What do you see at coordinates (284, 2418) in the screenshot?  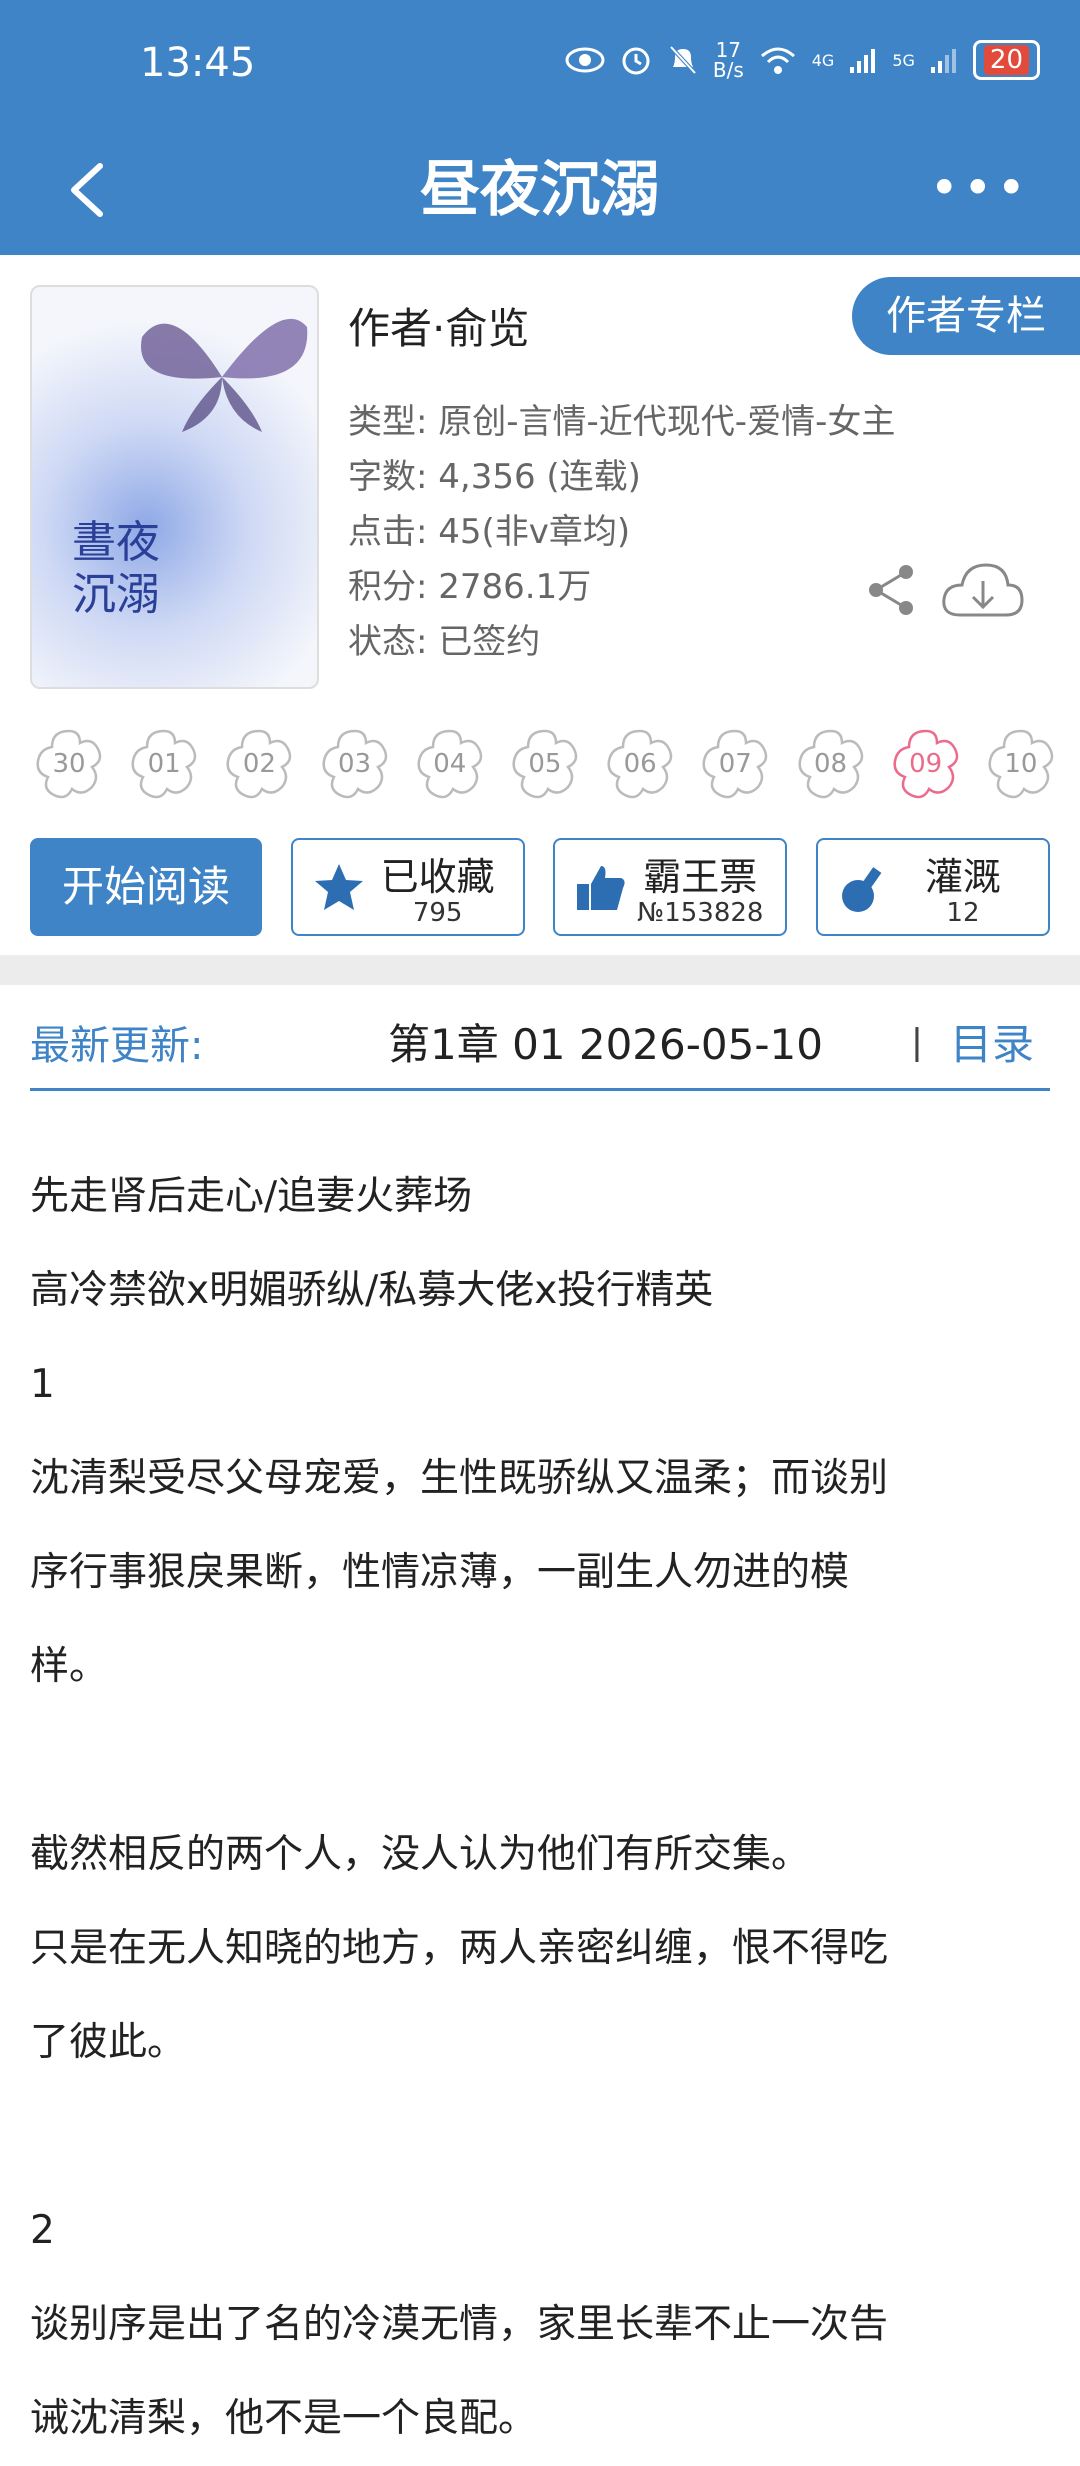 I see `desc-line: 诫沈清梨，他不是一个良配。` at bounding box center [284, 2418].